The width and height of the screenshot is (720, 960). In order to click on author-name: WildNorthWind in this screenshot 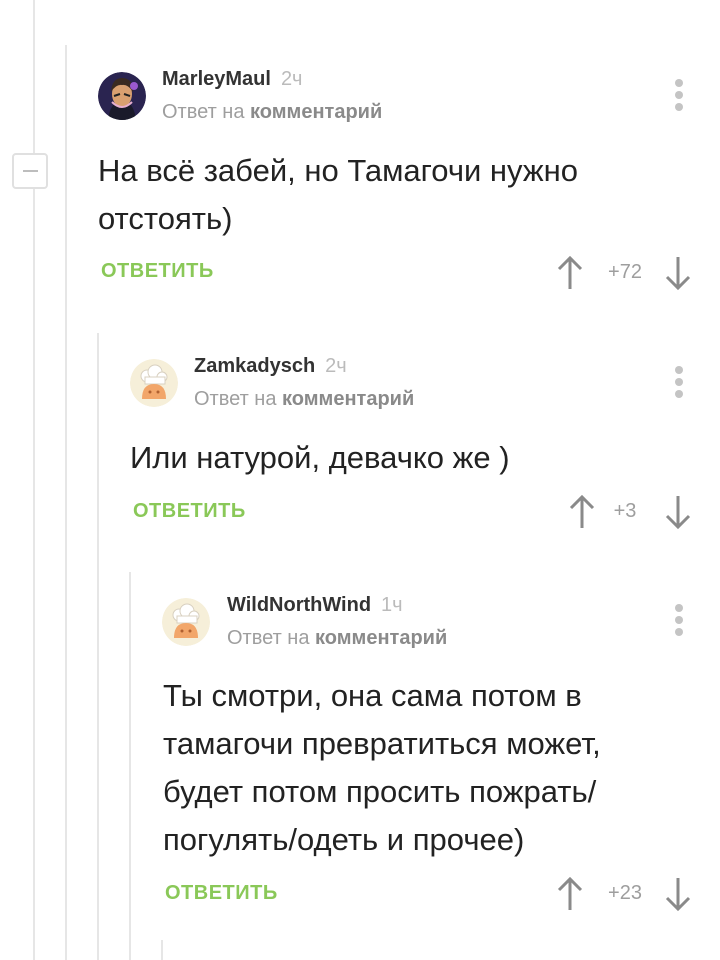, I will do `click(299, 605)`.